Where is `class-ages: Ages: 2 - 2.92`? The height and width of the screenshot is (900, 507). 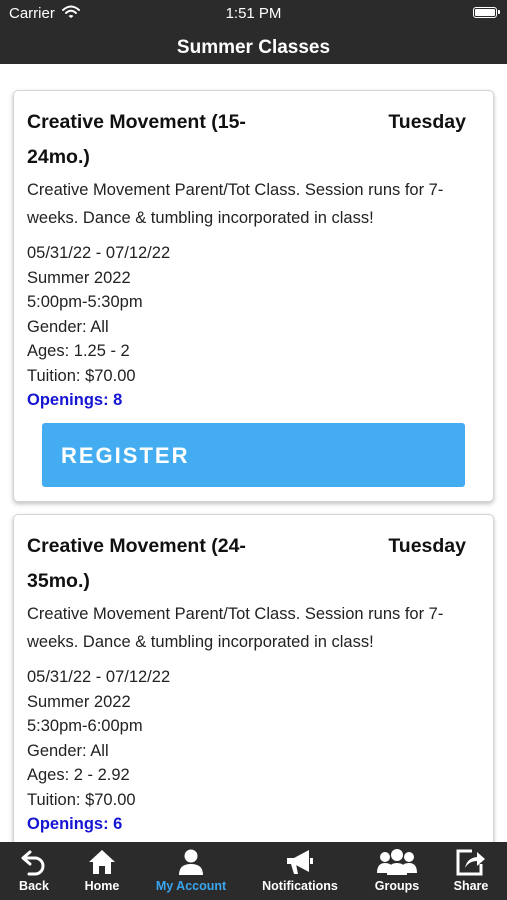 class-ages: Ages: 2 - 2.92 is located at coordinates (78, 775).